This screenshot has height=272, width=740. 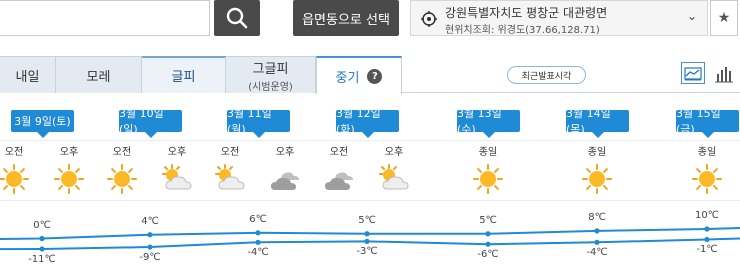 I want to click on max-temp-line, so click(x=370, y=233).